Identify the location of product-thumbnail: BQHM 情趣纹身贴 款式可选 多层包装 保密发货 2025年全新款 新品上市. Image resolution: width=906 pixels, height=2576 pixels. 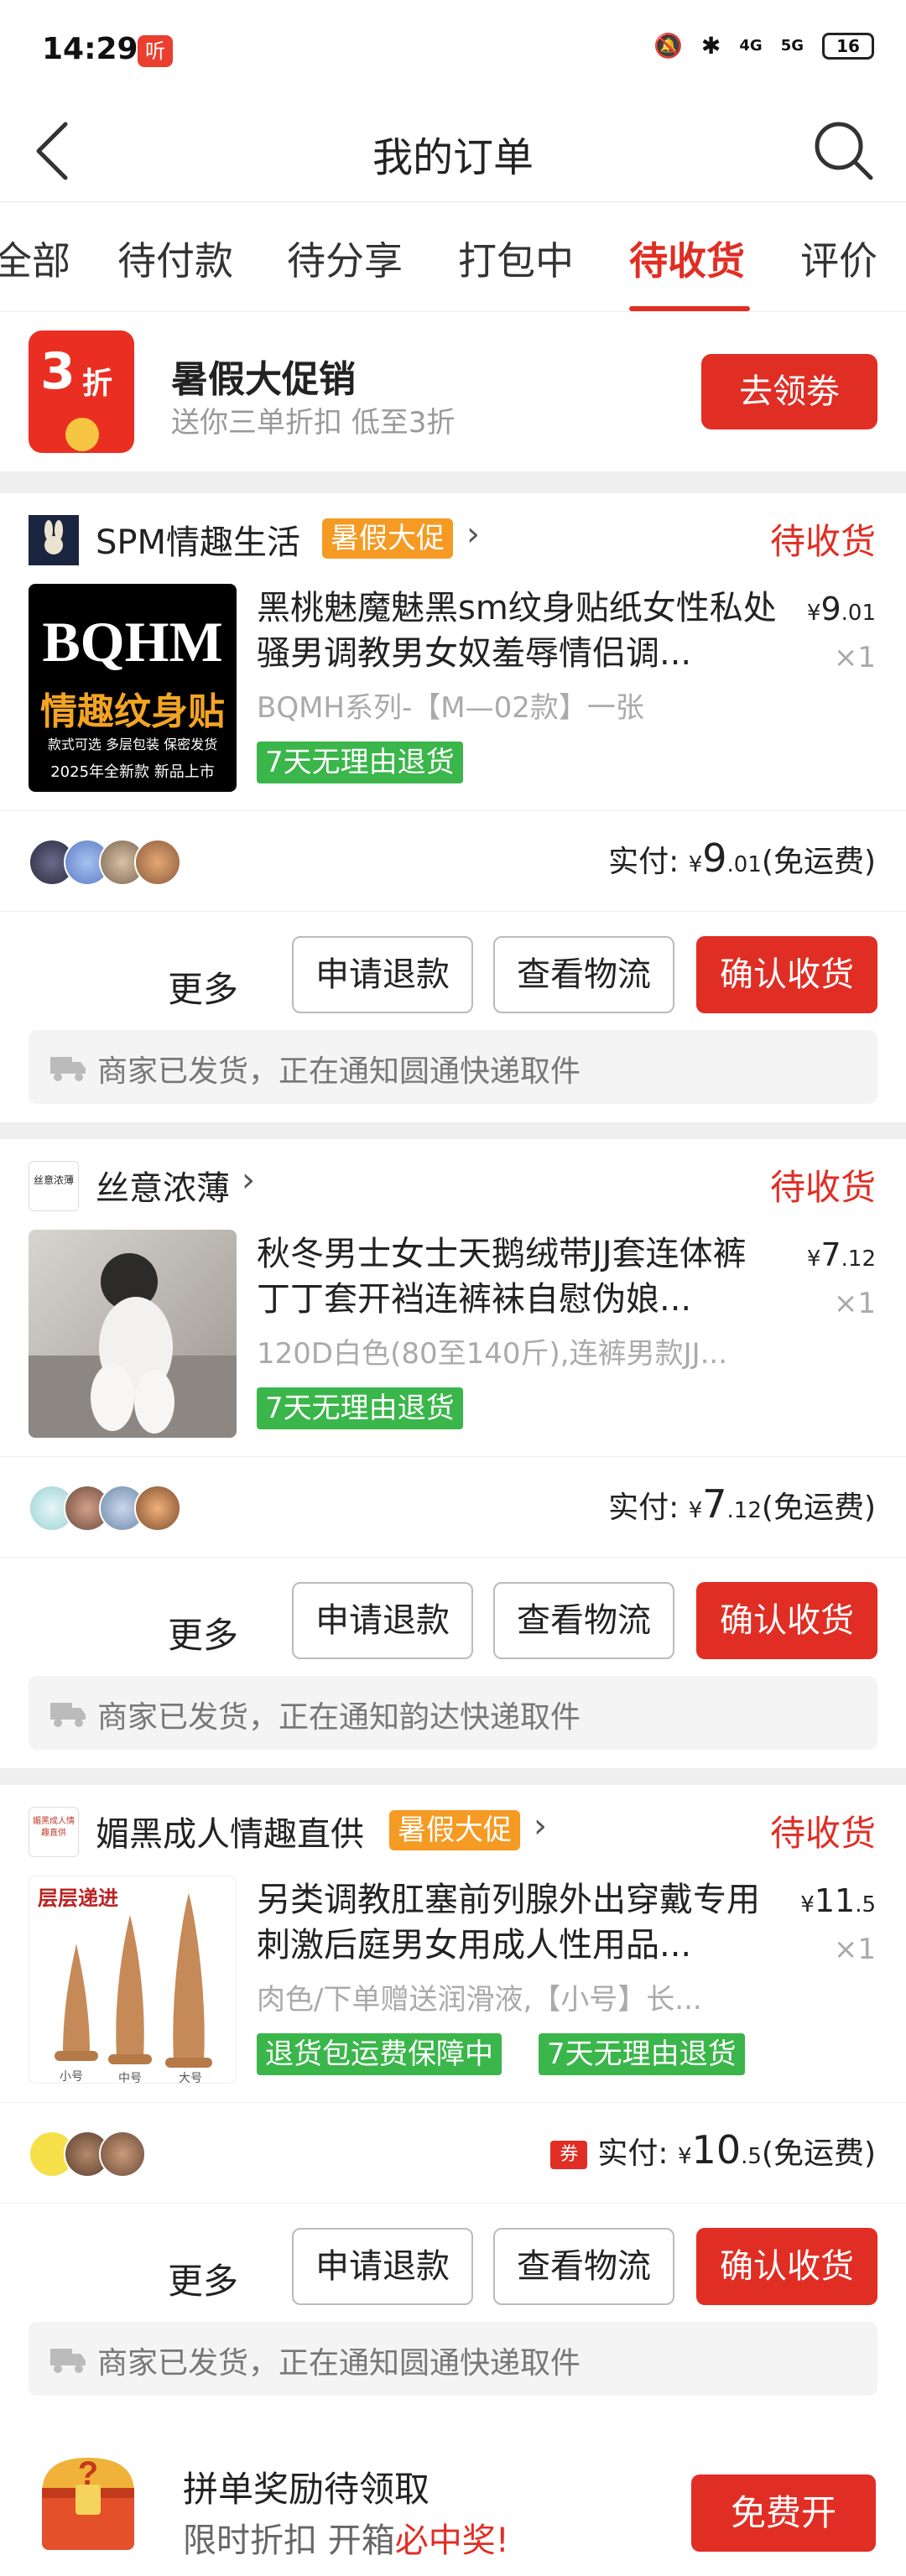
(133, 688).